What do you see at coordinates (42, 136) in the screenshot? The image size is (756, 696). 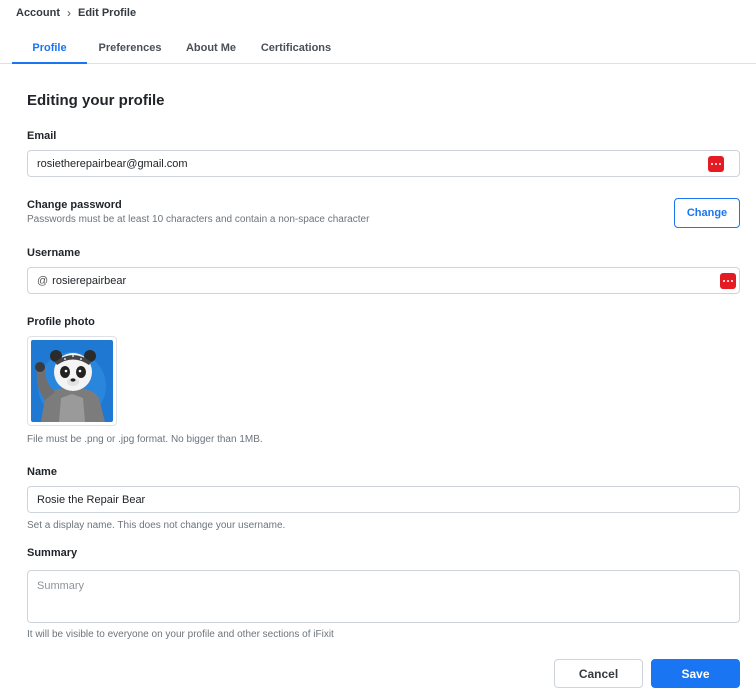 I see `email-label: Email` at bounding box center [42, 136].